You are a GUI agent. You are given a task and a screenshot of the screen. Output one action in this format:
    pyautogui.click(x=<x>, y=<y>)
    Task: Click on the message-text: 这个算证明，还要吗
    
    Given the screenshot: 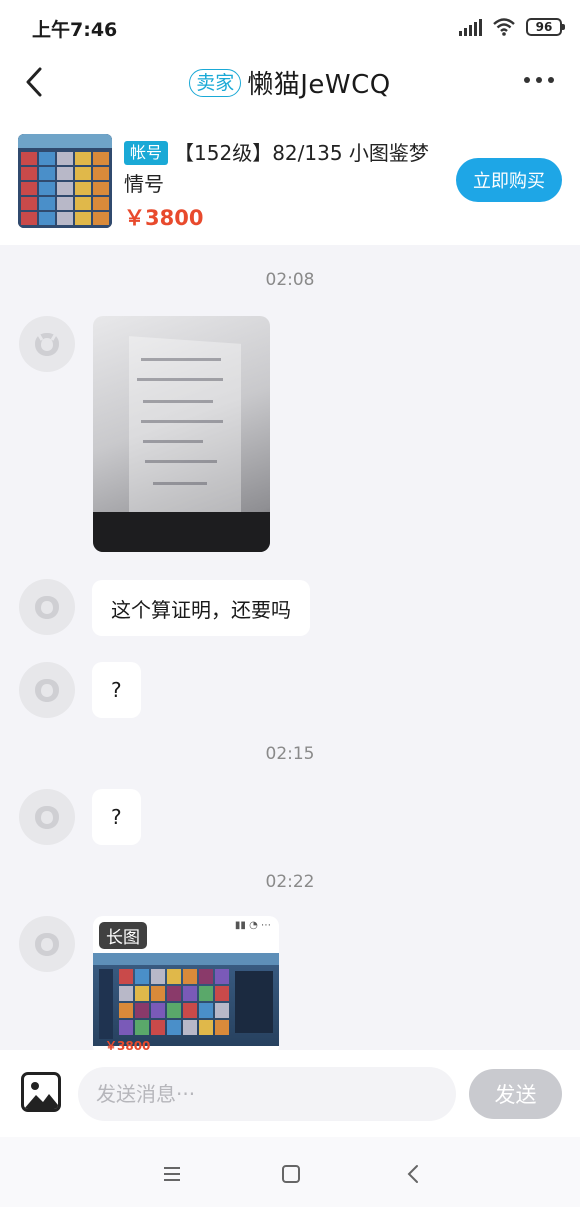 What is the action you would take?
    pyautogui.click(x=201, y=609)
    